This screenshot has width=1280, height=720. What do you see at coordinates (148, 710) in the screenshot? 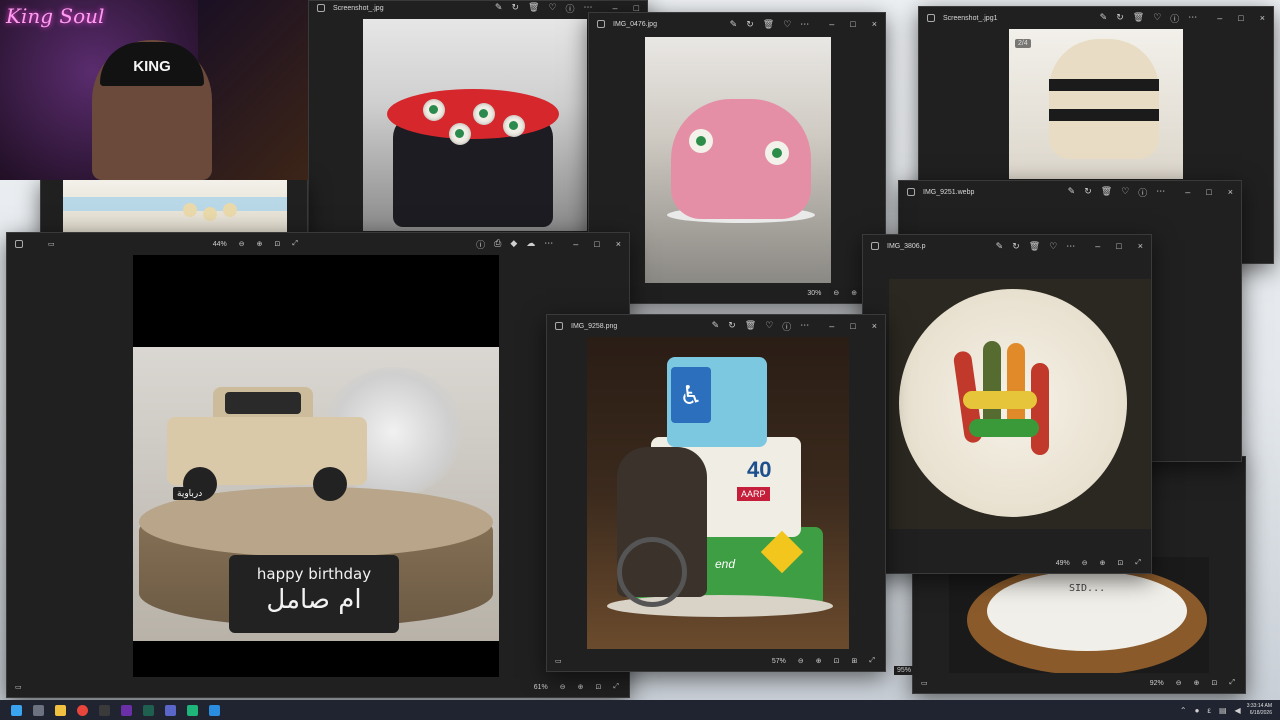
I see `terminal-icon` at bounding box center [148, 710].